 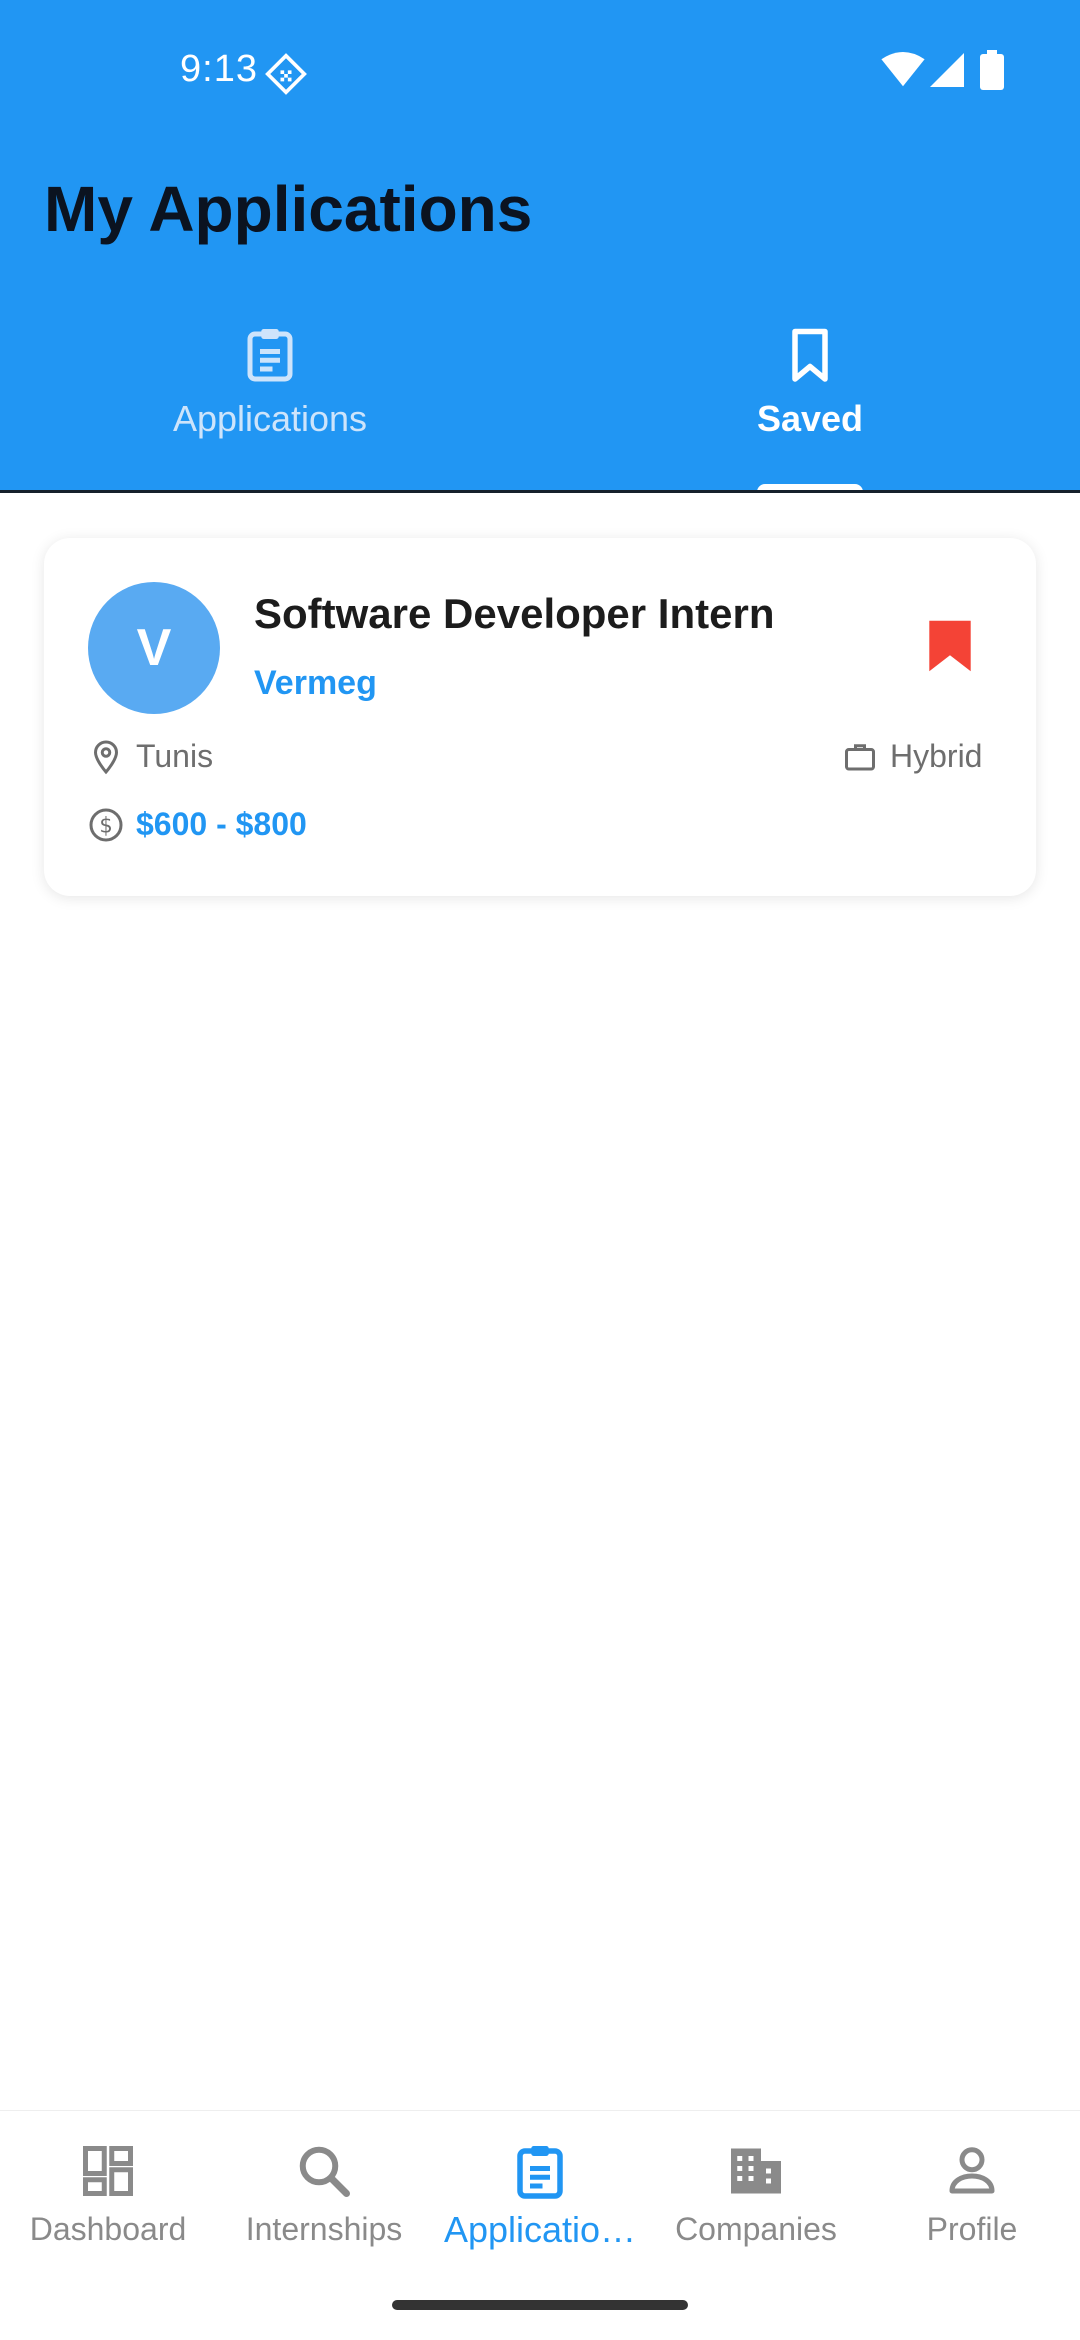 I want to click on bookmark-button, so click(x=950, y=646).